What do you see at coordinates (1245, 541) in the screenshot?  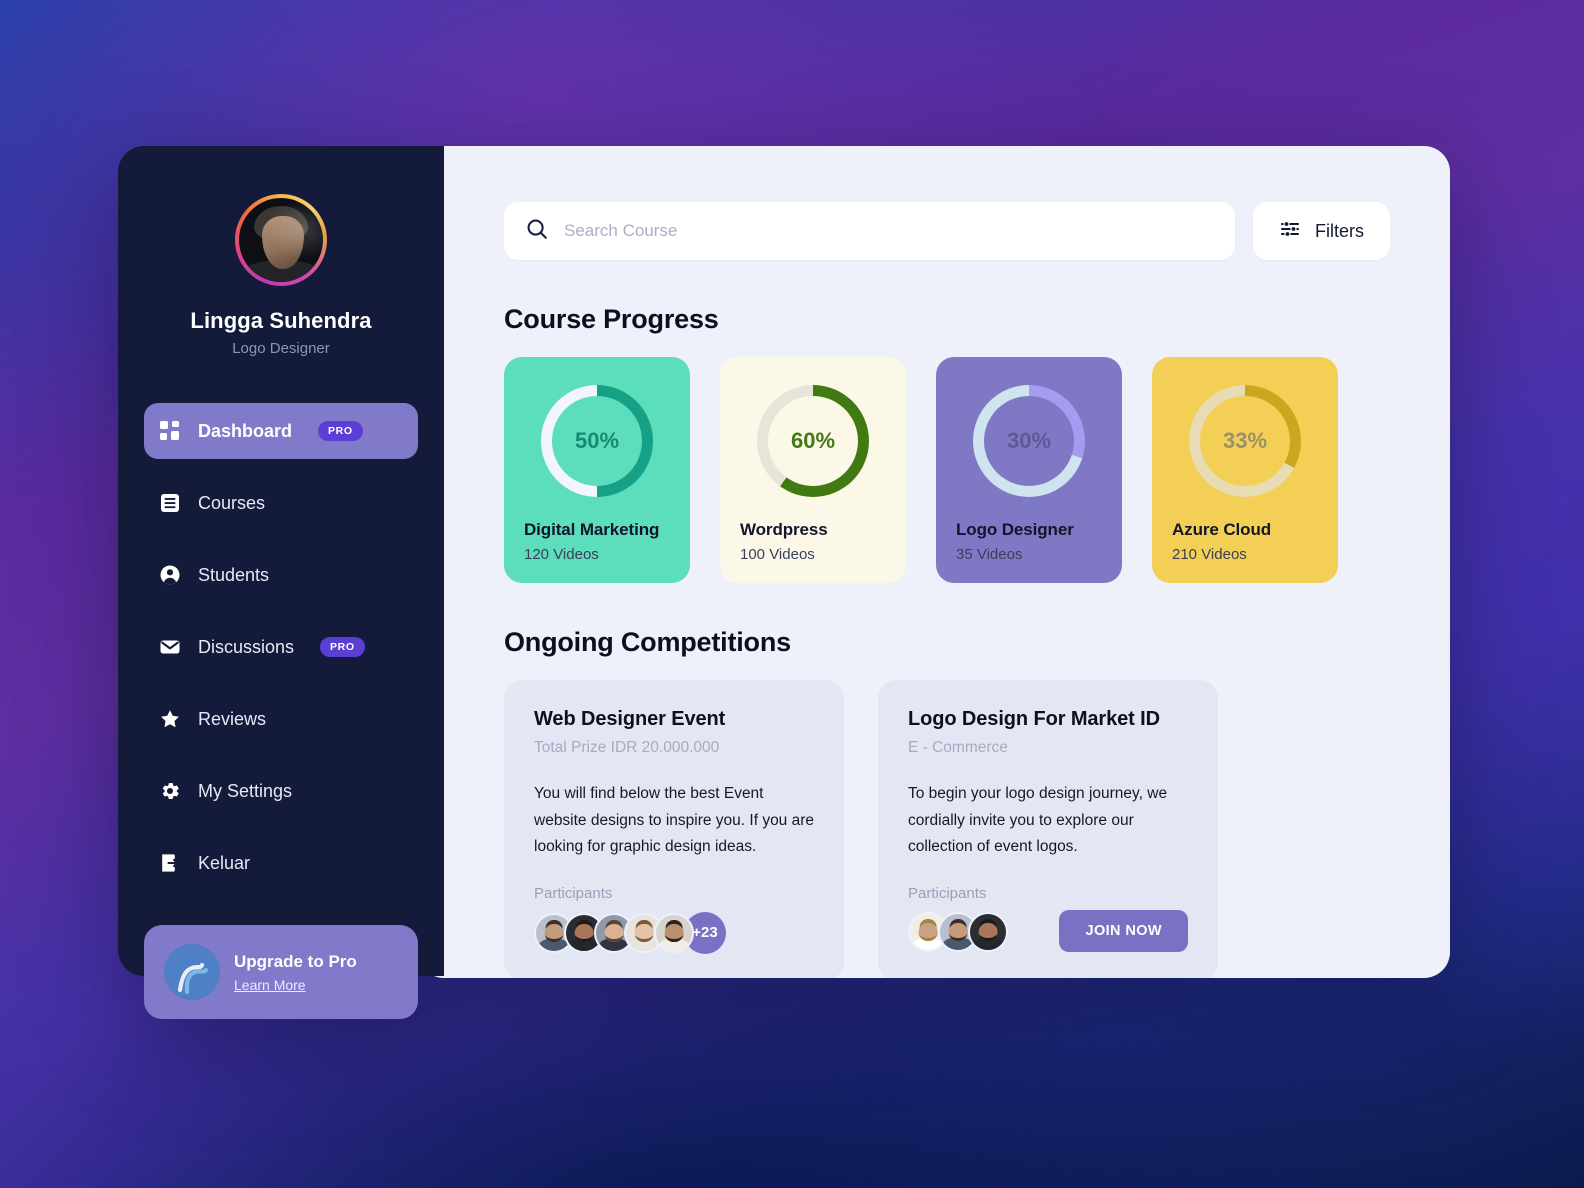 I see `course-card-footer: Azure Cloud 210 Videos` at bounding box center [1245, 541].